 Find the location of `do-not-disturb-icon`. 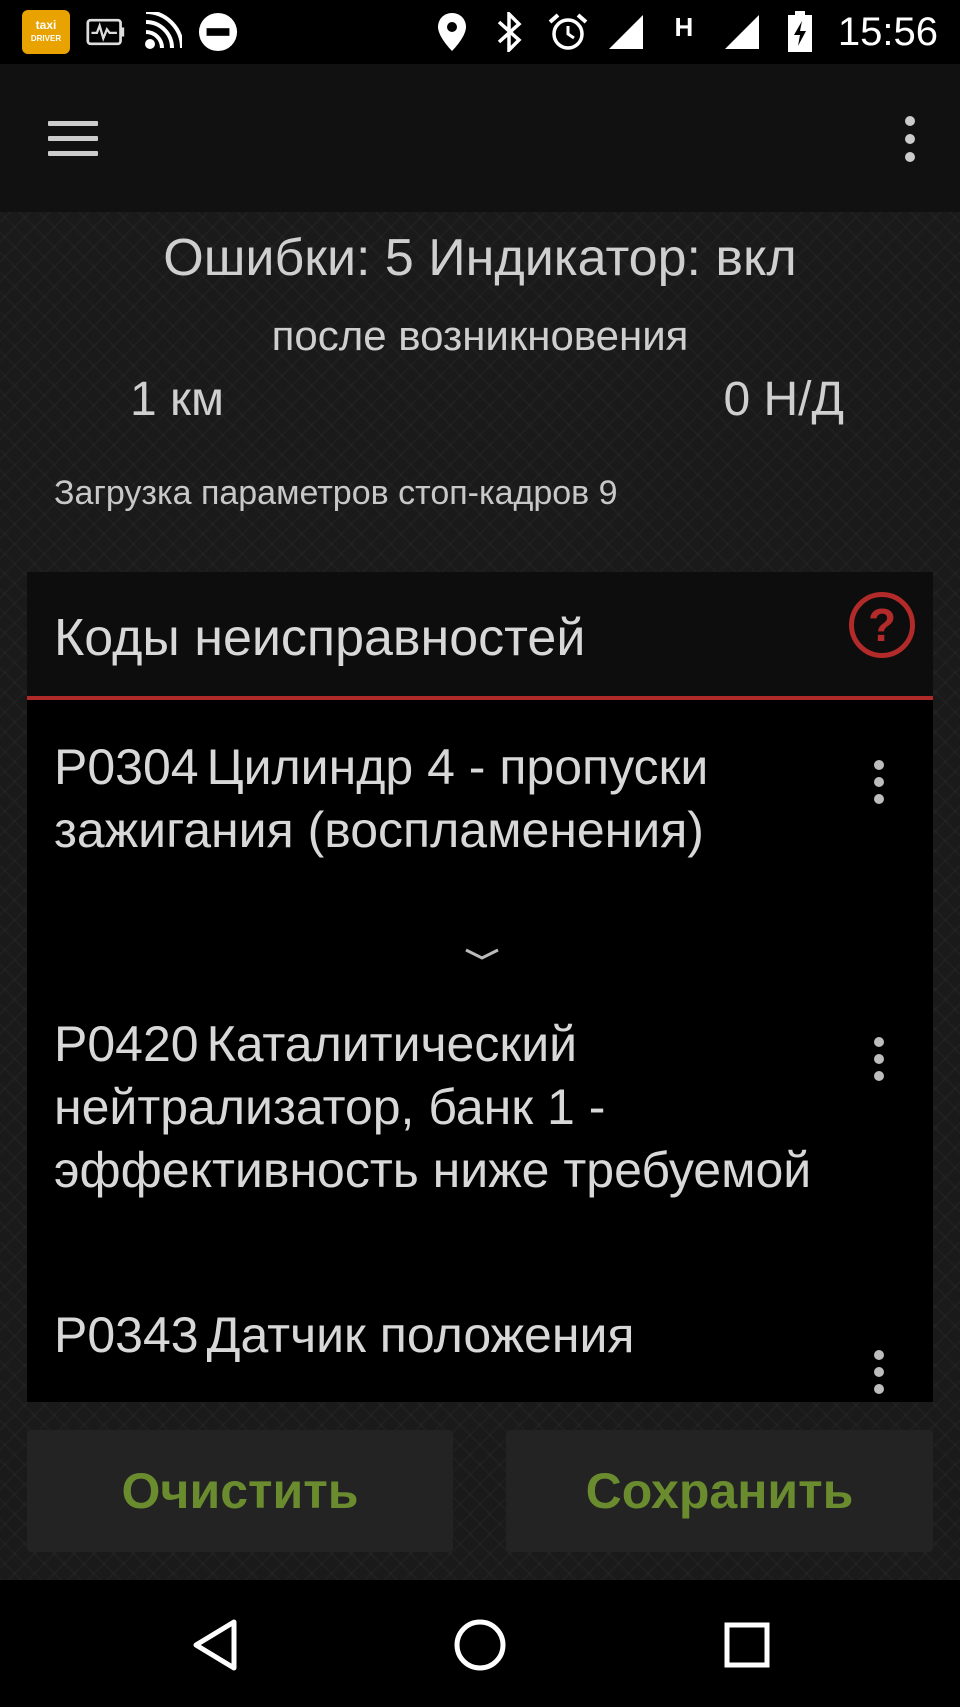

do-not-disturb-icon is located at coordinates (218, 32).